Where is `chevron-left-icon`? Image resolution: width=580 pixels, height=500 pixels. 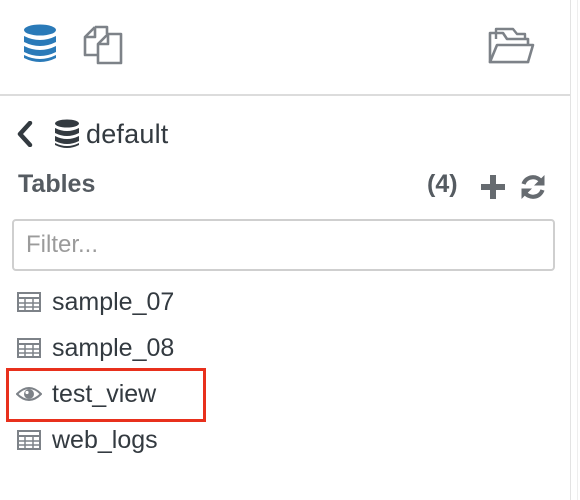 chevron-left-icon is located at coordinates (25, 134).